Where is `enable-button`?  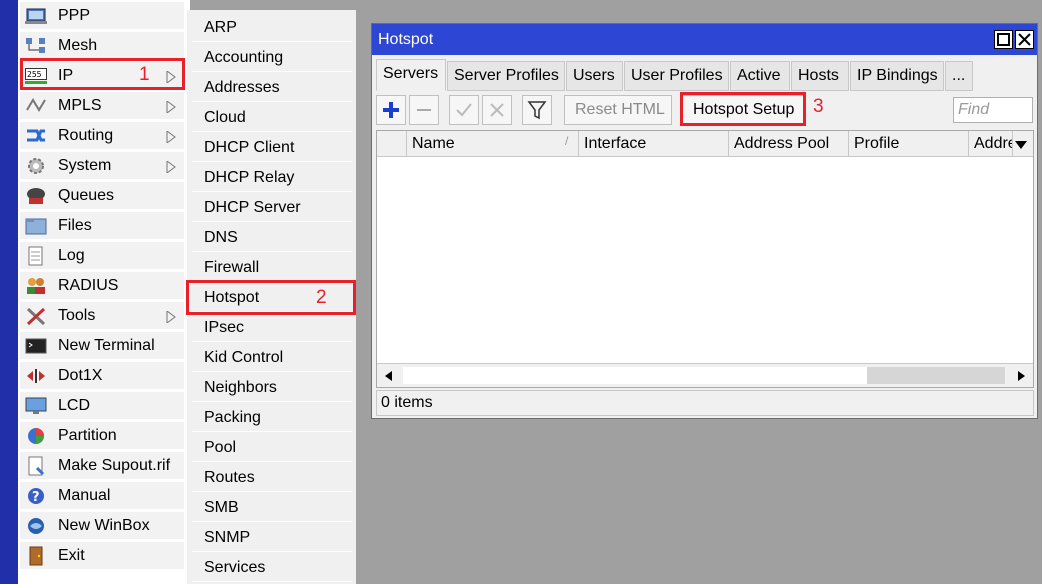
enable-button is located at coordinates (464, 110).